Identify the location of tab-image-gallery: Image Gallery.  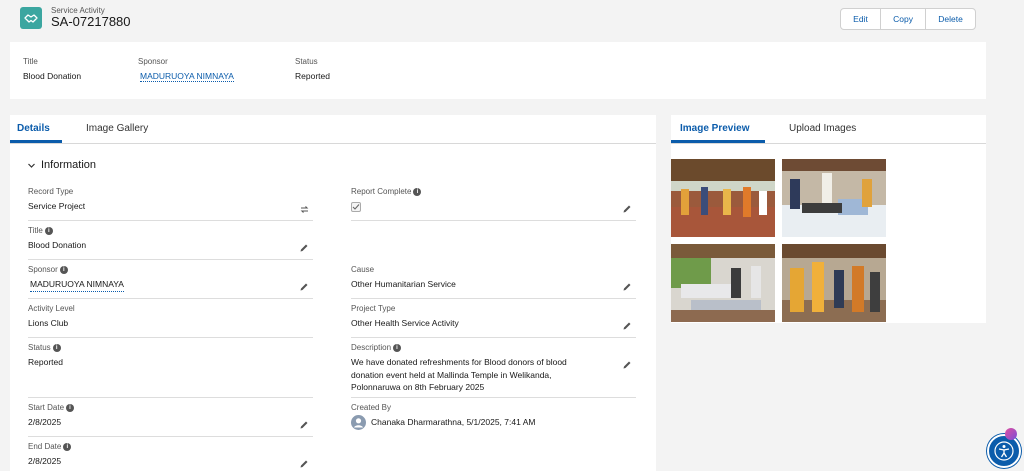
(117, 128).